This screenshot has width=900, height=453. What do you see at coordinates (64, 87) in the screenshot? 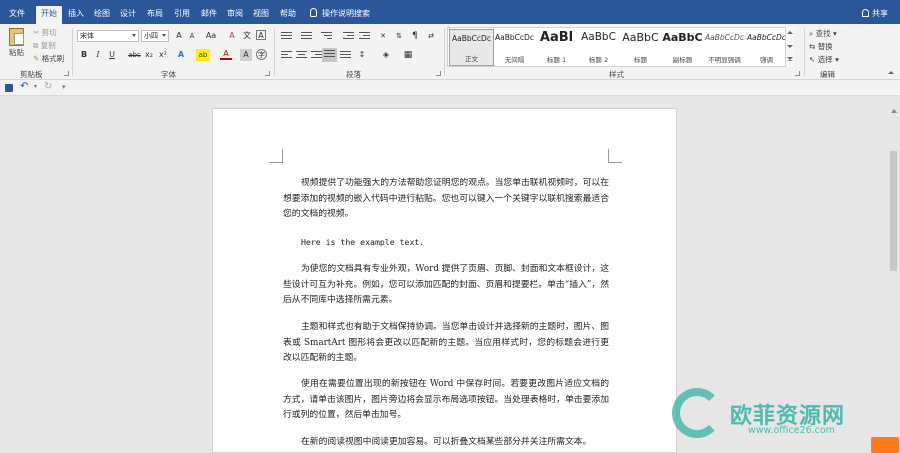
I see `customize-toolbar-icon: ▾` at bounding box center [64, 87].